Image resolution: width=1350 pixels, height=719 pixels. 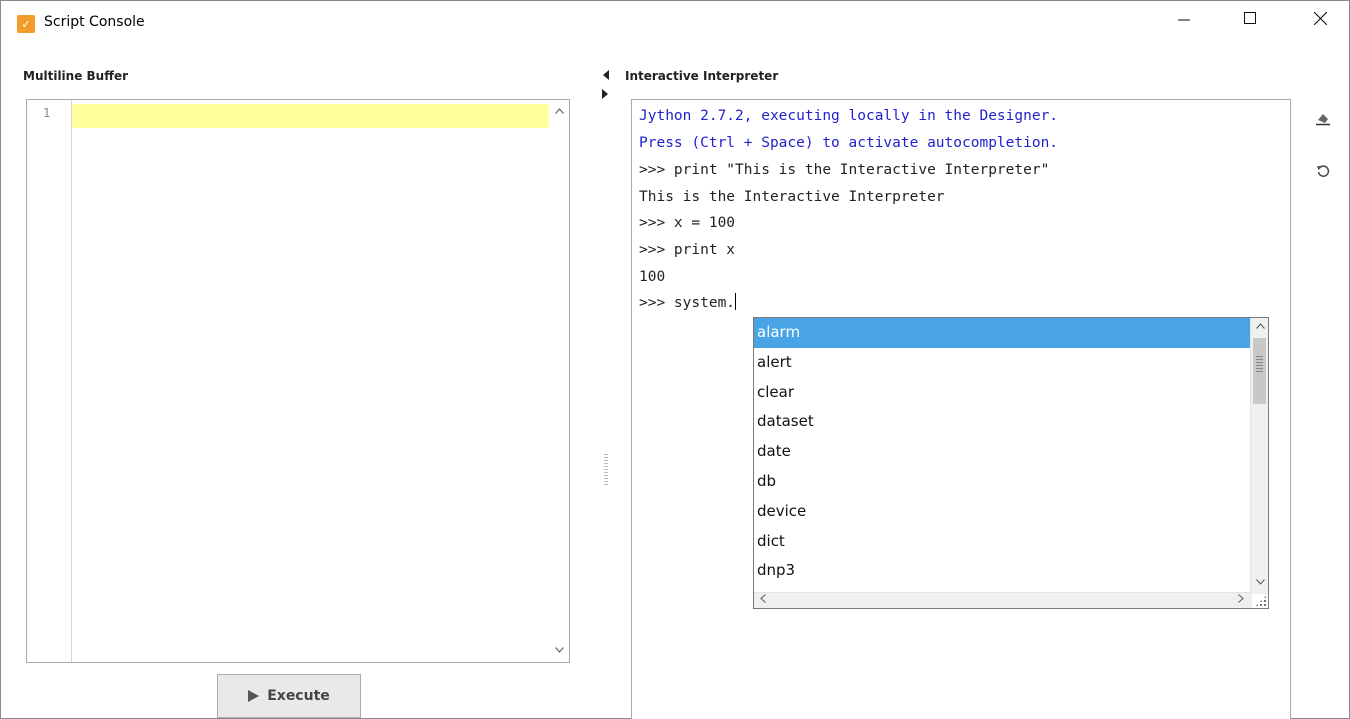 I want to click on autocomplete-item: dataset, so click(x=1002, y=422).